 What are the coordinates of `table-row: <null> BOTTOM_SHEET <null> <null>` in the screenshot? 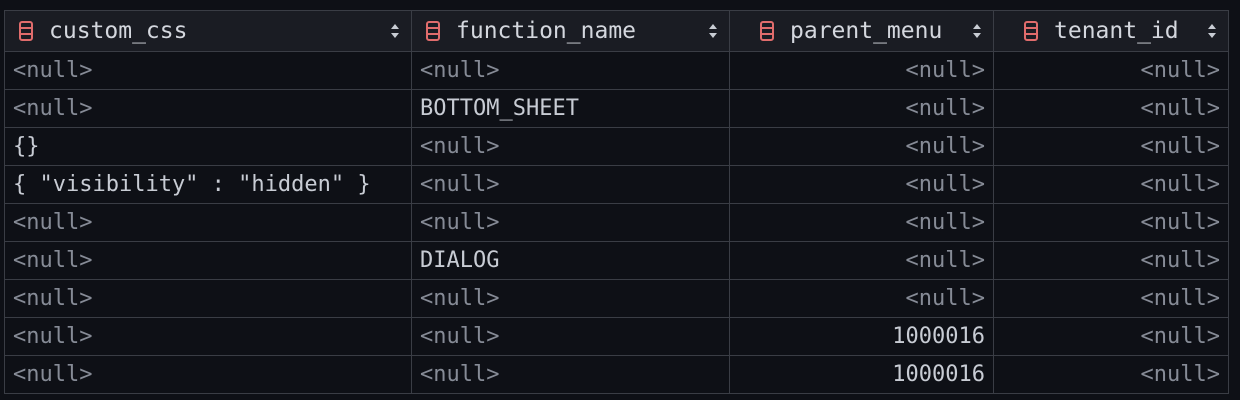 It's located at (616, 109).